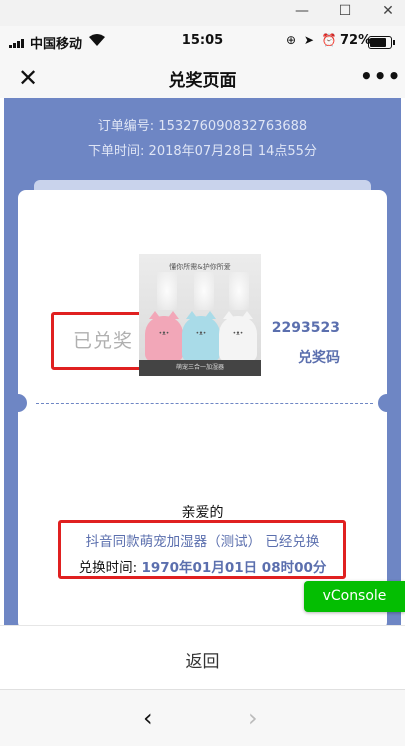  I want to click on card-notch-right, so click(387, 403).